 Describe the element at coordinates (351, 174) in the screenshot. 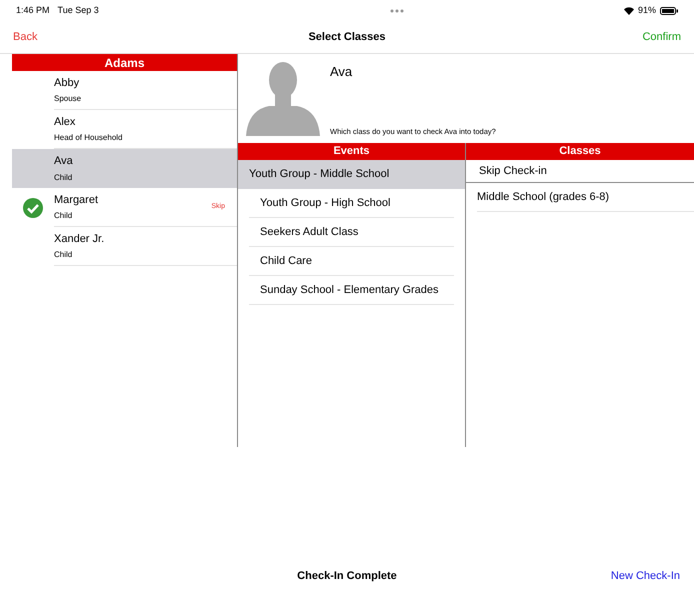

I see `event-row: Youth Group - Middle School` at that location.